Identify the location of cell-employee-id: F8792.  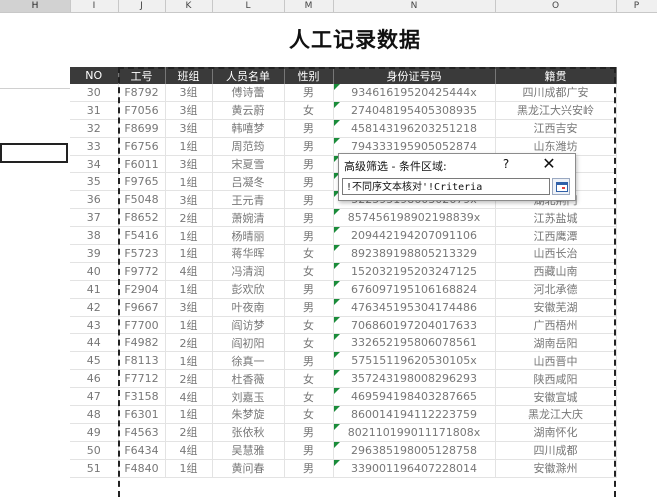
(142, 93).